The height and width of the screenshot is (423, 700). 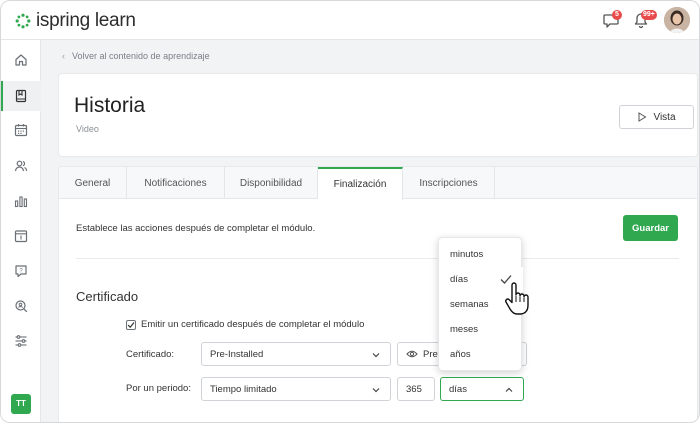 I want to click on sidebar-item-content, so click(x=21, y=236).